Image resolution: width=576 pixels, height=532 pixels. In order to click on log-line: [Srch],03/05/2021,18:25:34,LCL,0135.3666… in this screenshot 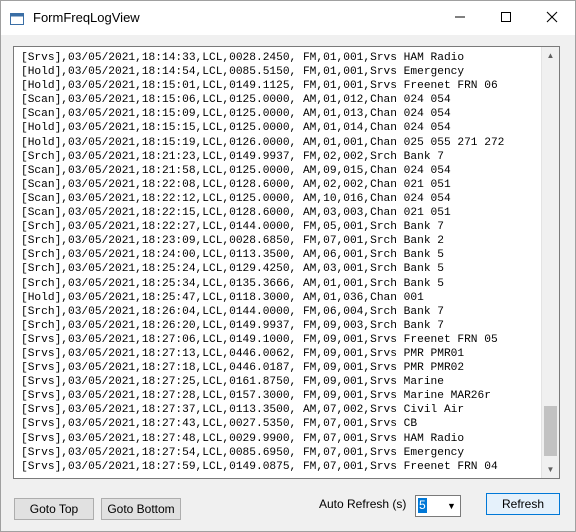, I will do `click(262, 284)`.